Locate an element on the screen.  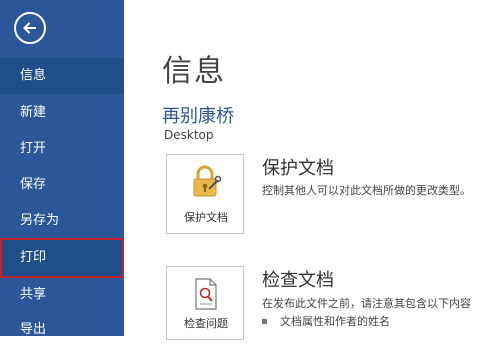
document-name: 再别康桥 is located at coordinates (198, 116).